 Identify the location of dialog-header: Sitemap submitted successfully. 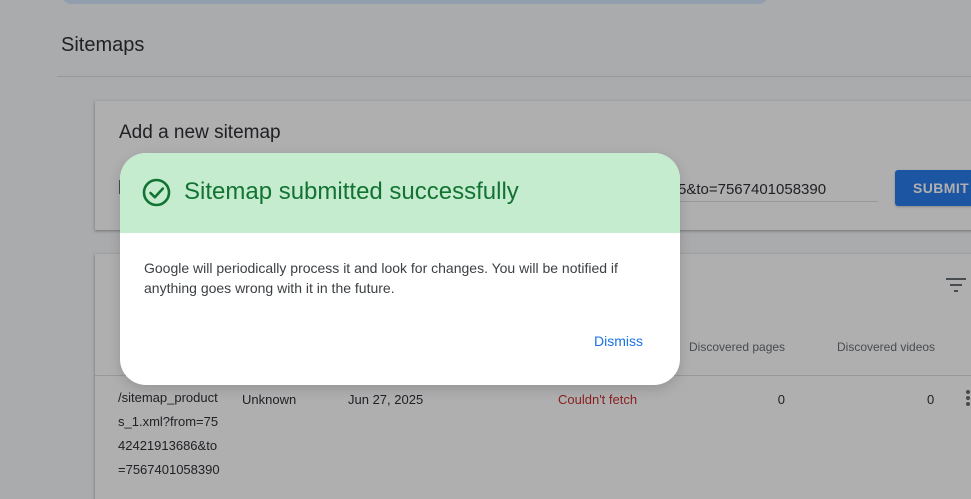
(400, 193).